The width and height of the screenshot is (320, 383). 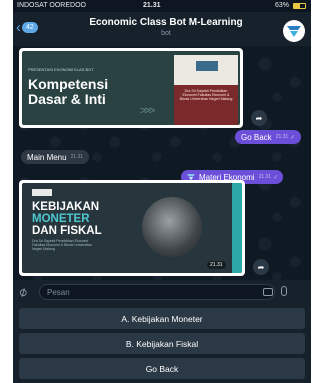 I want to click on accent-stripe, so click(x=237, y=228).